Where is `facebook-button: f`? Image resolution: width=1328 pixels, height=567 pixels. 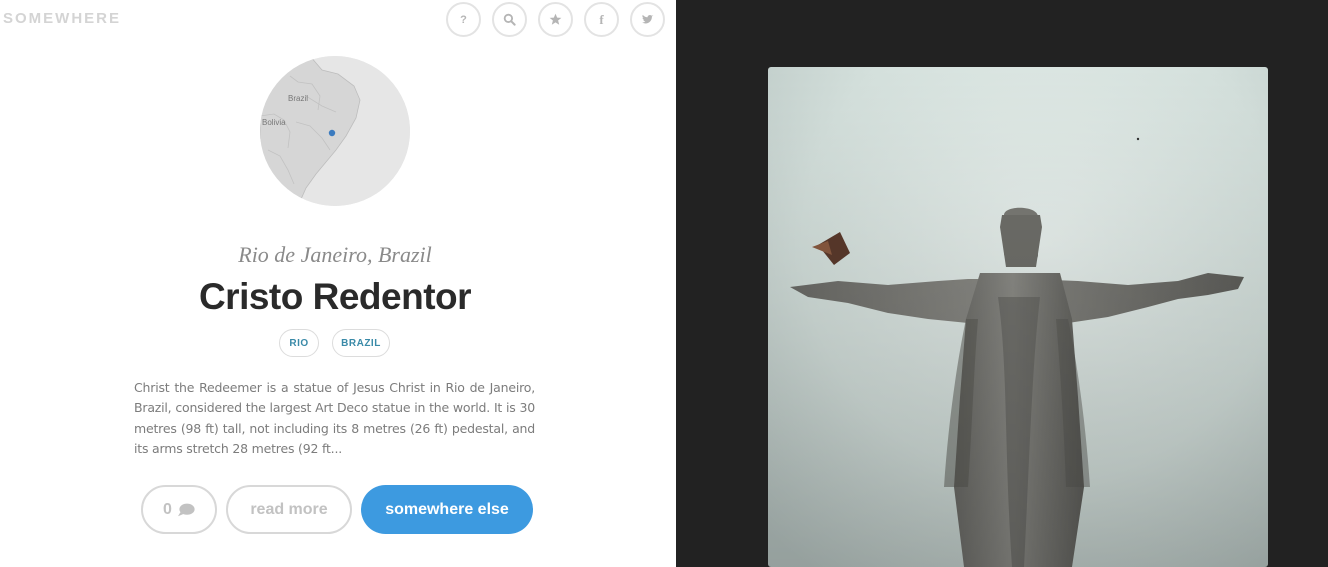
facebook-button: f is located at coordinates (601, 19).